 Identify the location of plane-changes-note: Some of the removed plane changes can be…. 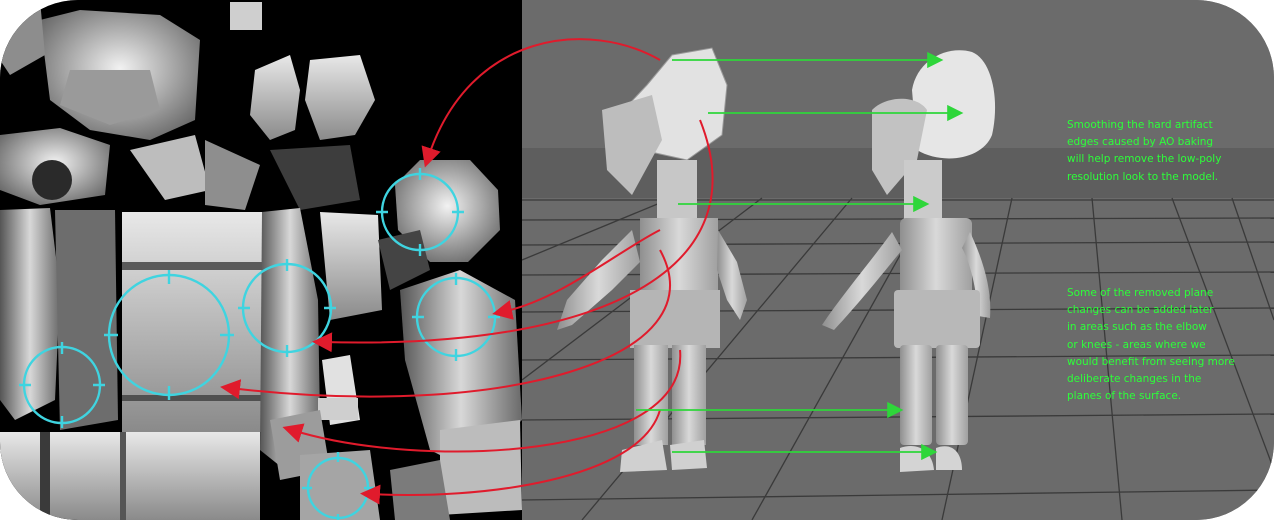
(1151, 345).